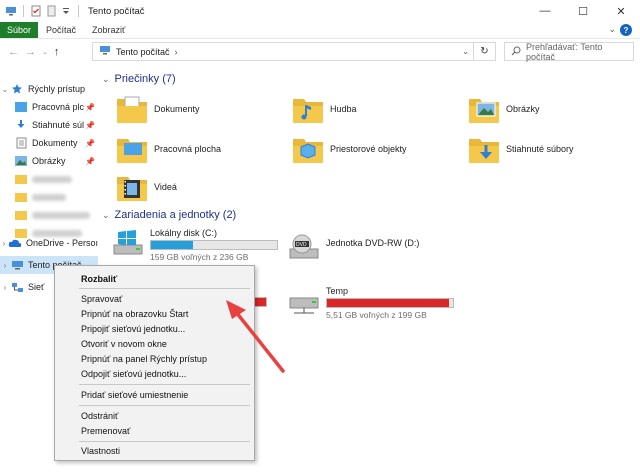 This screenshot has width=640, height=476. Describe the element at coordinates (49, 161) in the screenshot. I see `sidebar-item-pictures: Obrázky 📌` at that location.